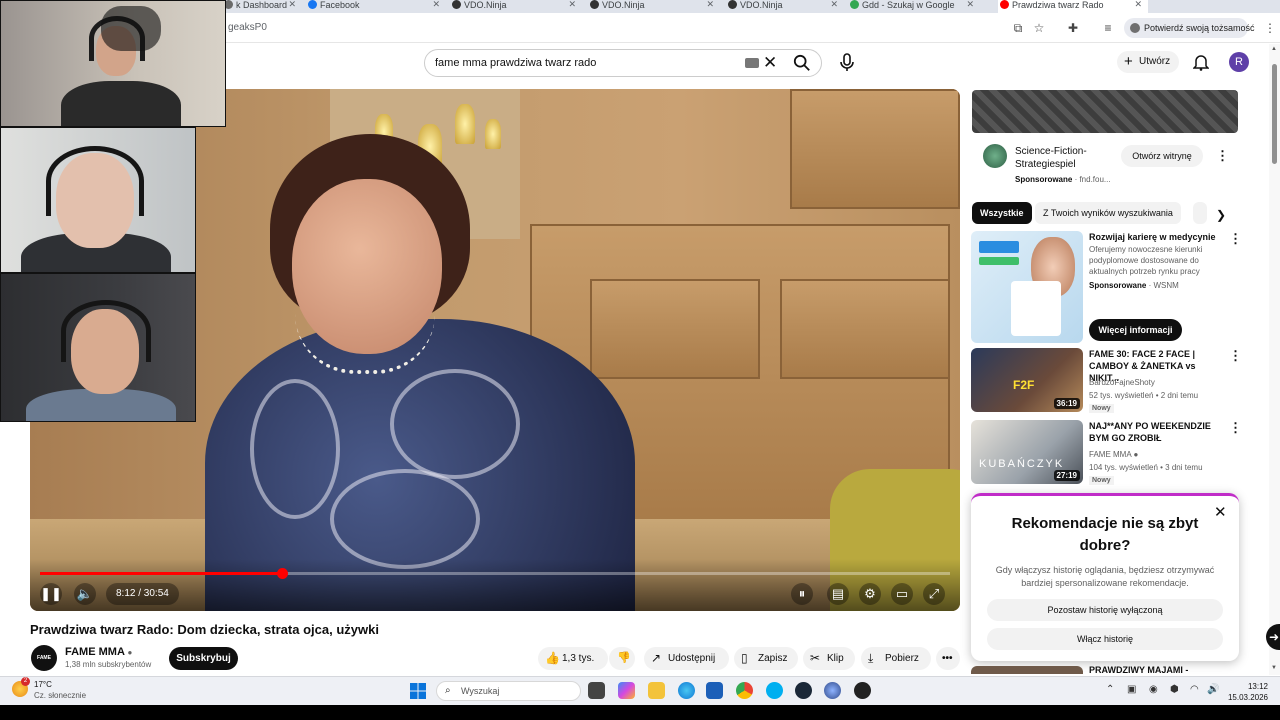  What do you see at coordinates (1131, 689) in the screenshot?
I see `tray-app-icon: ▣` at bounding box center [1131, 689].